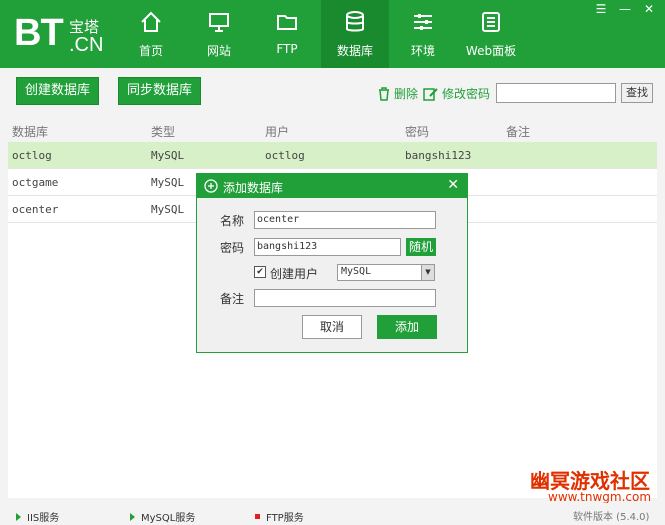 This screenshot has width=665, height=525. Describe the element at coordinates (407, 327) in the screenshot. I see `add-button: 添加` at that location.